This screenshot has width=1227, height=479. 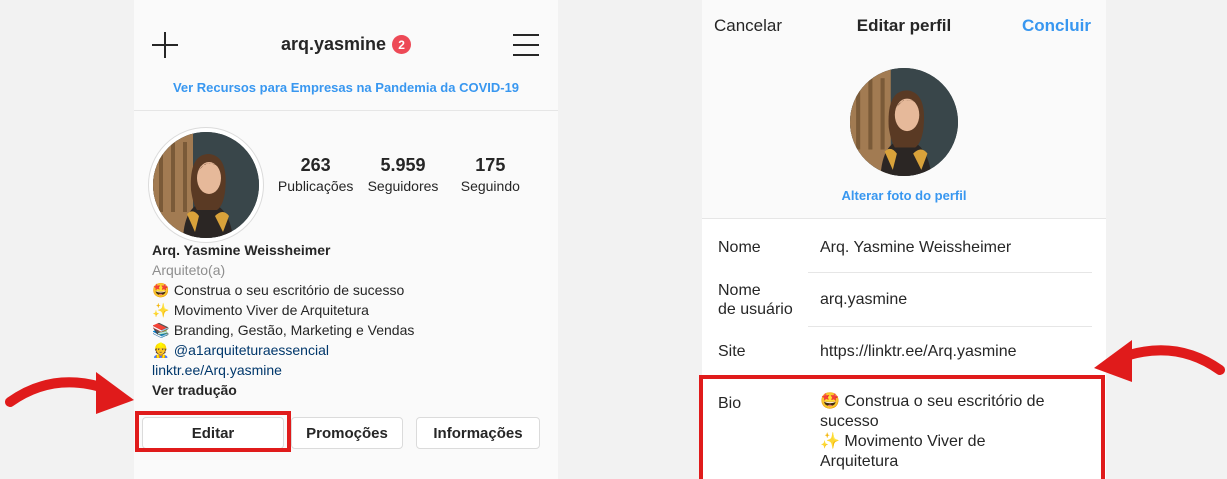 What do you see at coordinates (352, 370) in the screenshot?
I see `profile-website-link: linktr.ee/Arq.yasmine` at bounding box center [352, 370].